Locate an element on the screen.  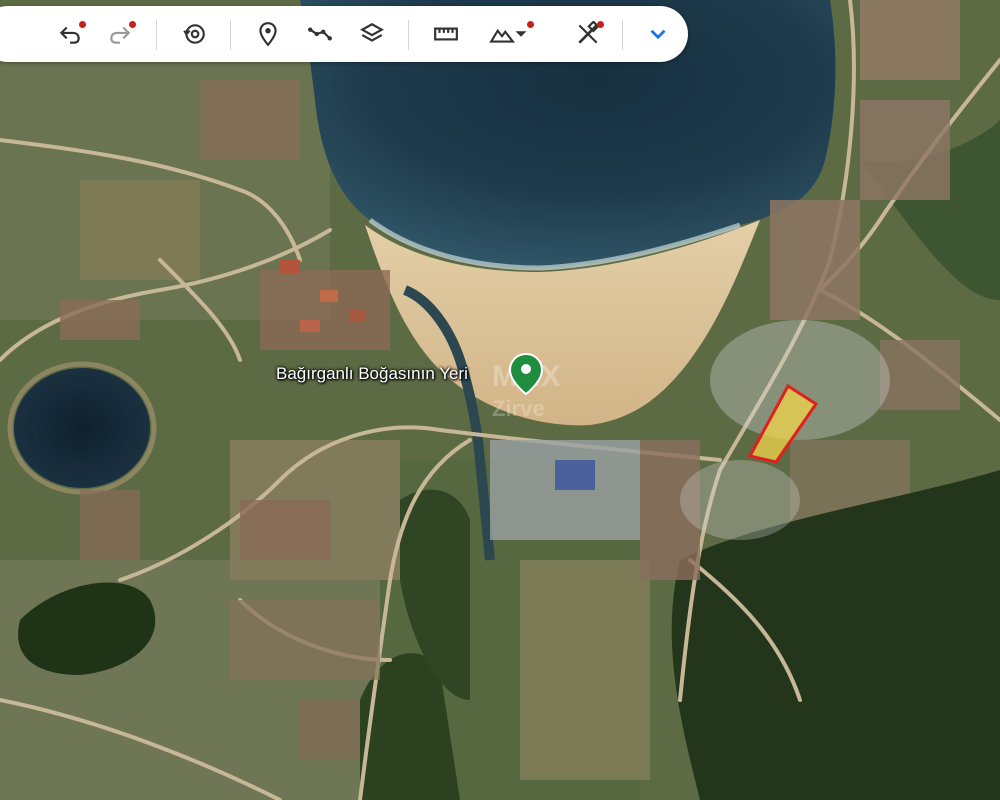
haze is located at coordinates (740, 500).